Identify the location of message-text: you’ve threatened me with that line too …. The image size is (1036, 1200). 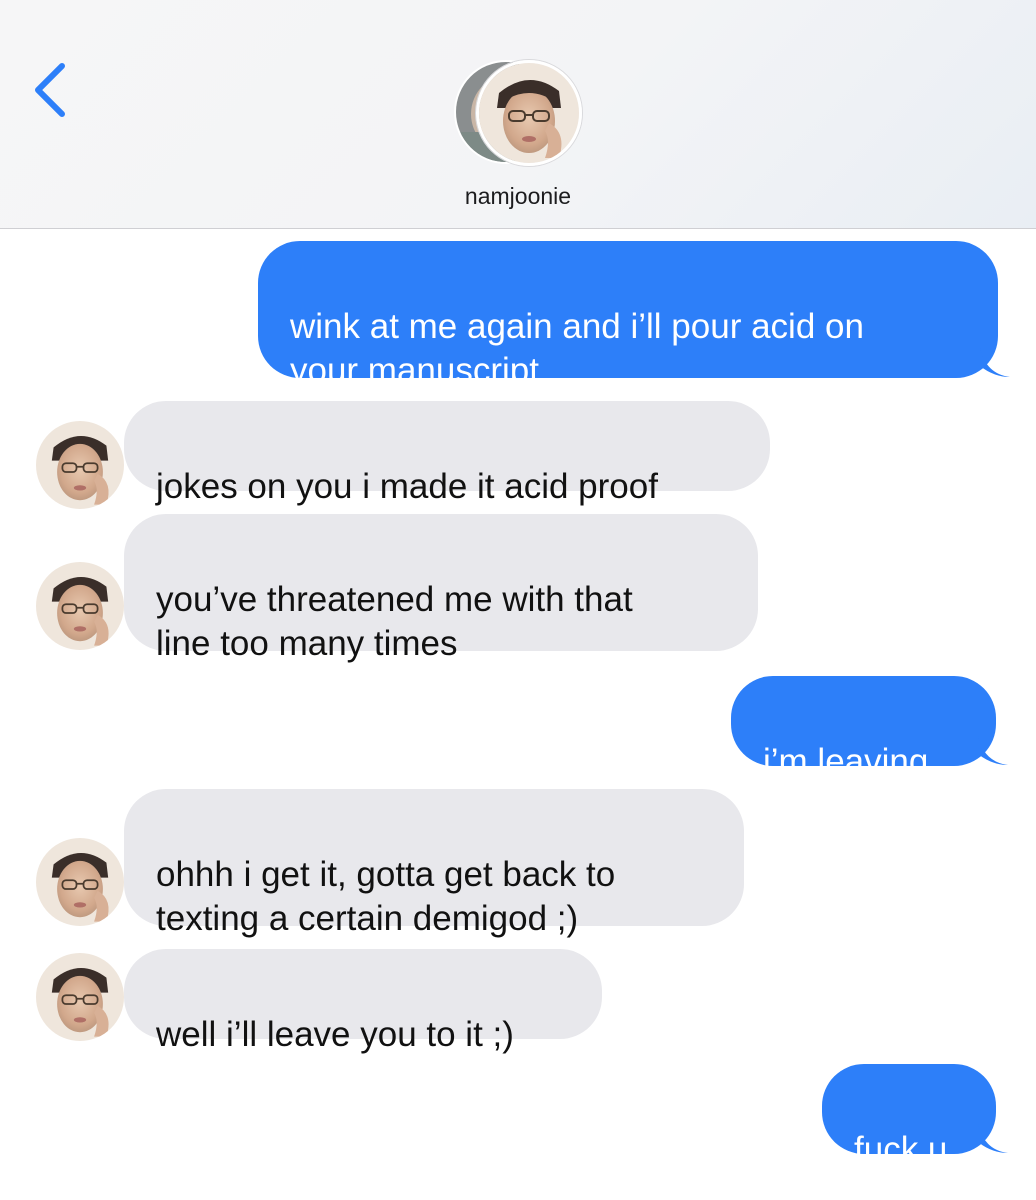
(394, 621).